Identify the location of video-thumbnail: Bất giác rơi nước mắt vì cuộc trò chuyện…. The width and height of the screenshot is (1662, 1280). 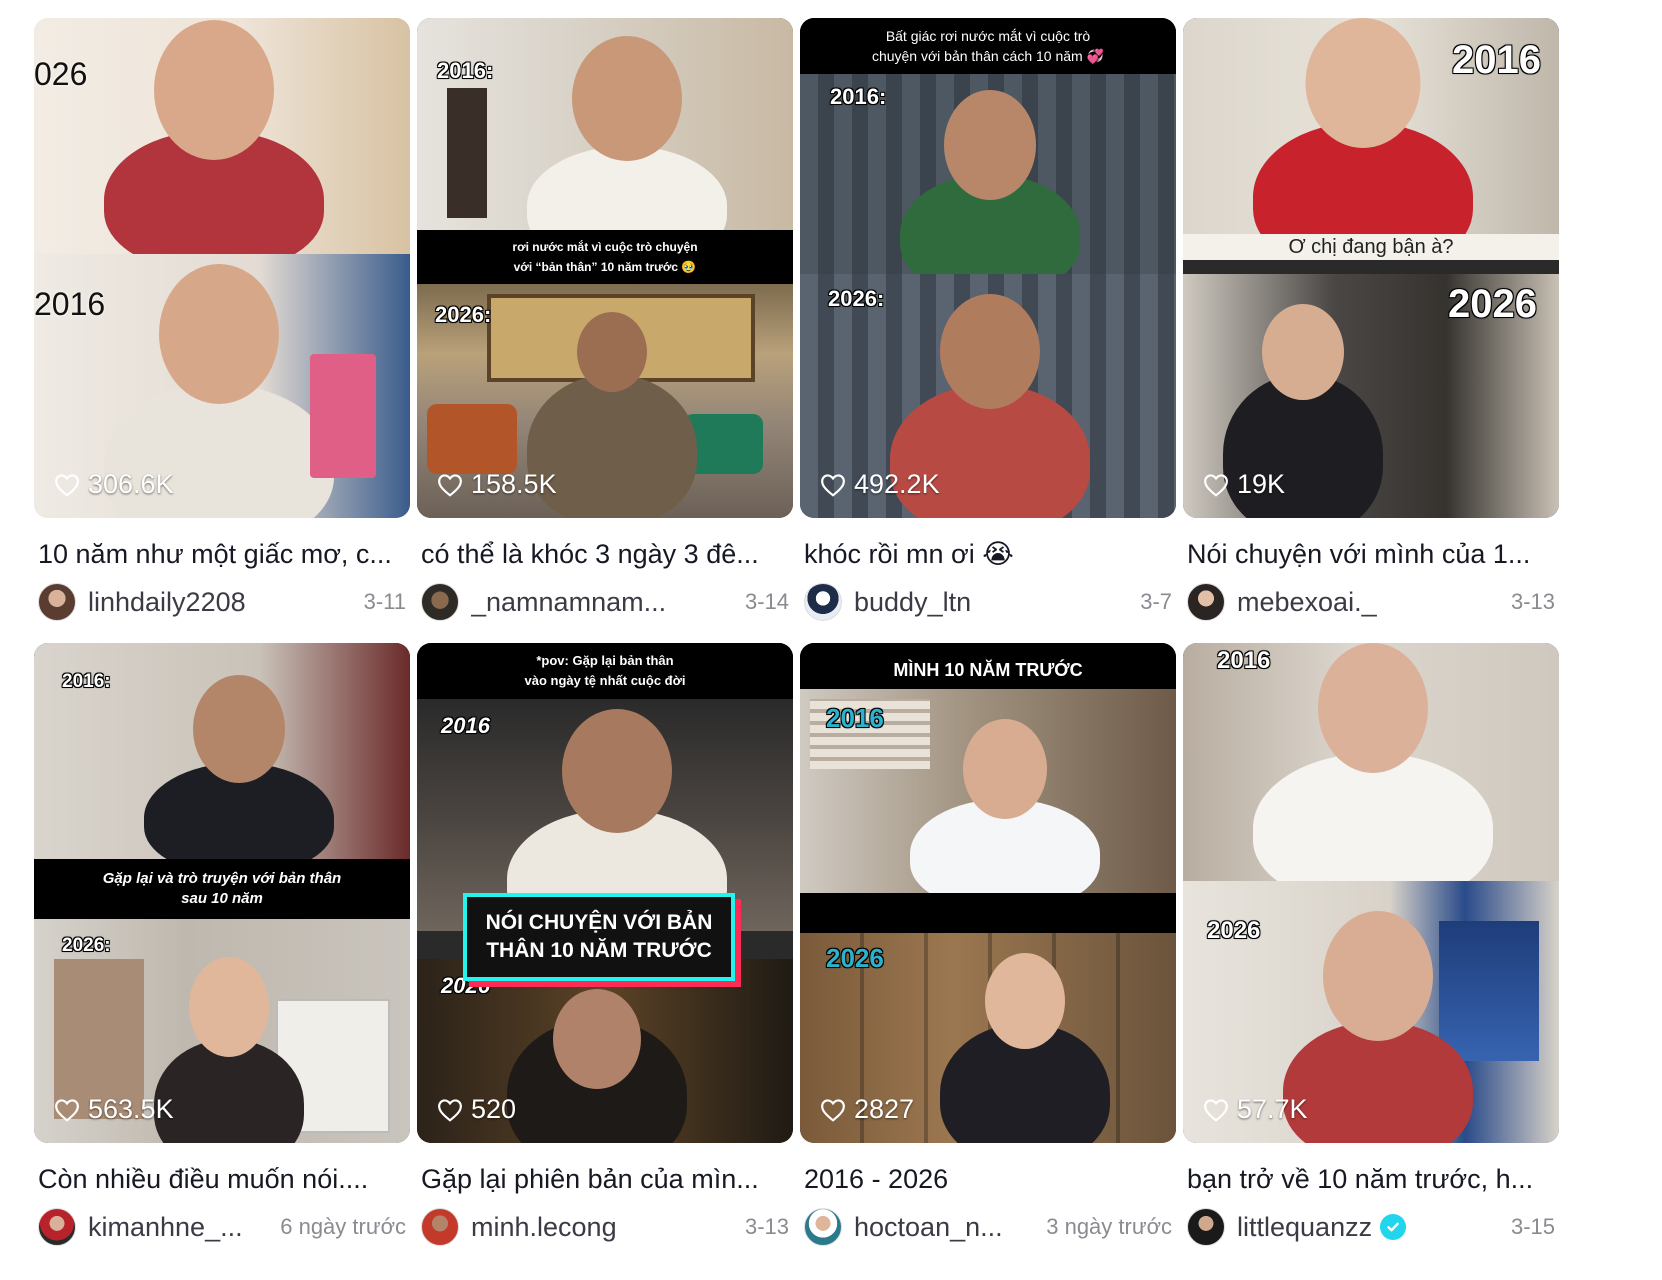
(988, 268).